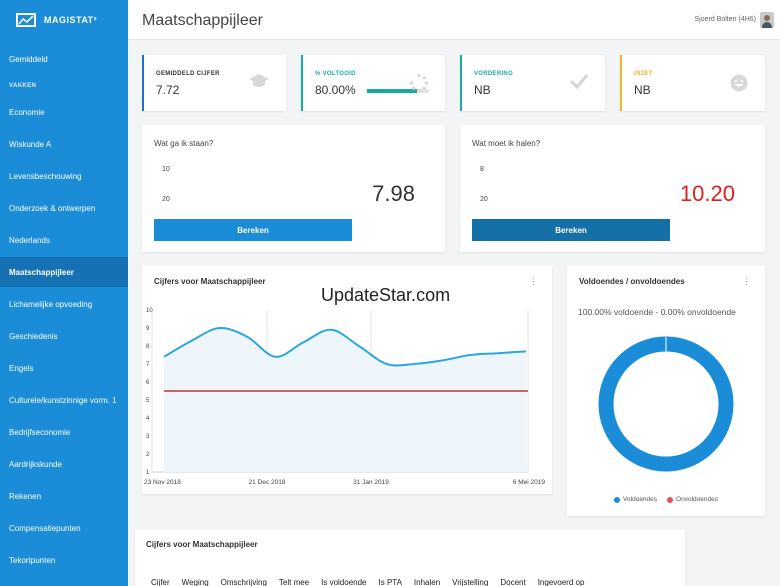  What do you see at coordinates (532, 83) in the screenshot?
I see `stat-card-progress: VORDERING NB` at bounding box center [532, 83].